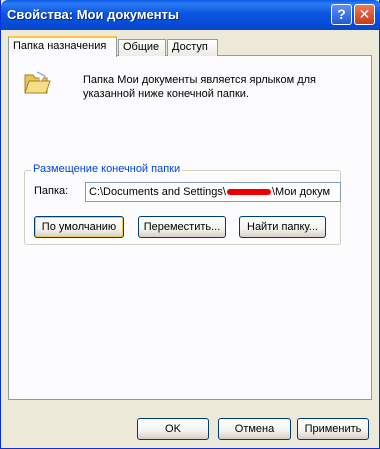 The height and width of the screenshot is (449, 380). I want to click on help-button: ?, so click(341, 14).